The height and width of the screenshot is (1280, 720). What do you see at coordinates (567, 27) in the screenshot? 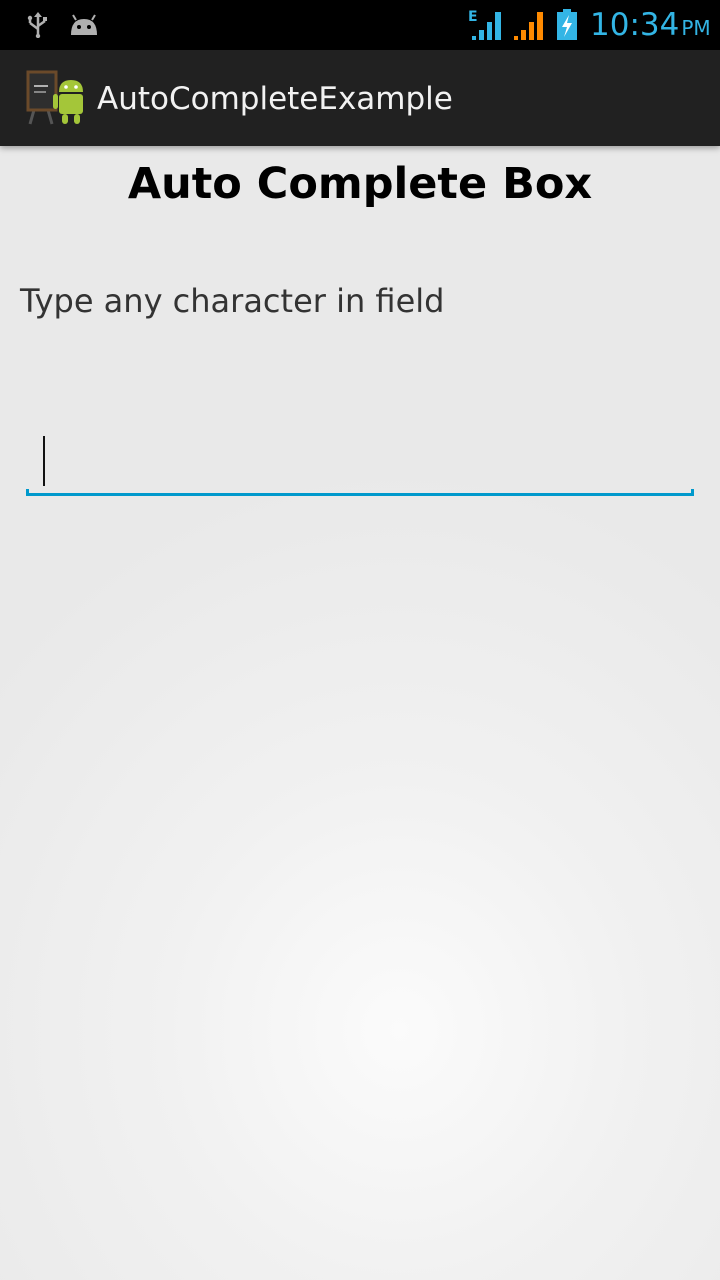
I see `battery-charging-icon` at bounding box center [567, 27].